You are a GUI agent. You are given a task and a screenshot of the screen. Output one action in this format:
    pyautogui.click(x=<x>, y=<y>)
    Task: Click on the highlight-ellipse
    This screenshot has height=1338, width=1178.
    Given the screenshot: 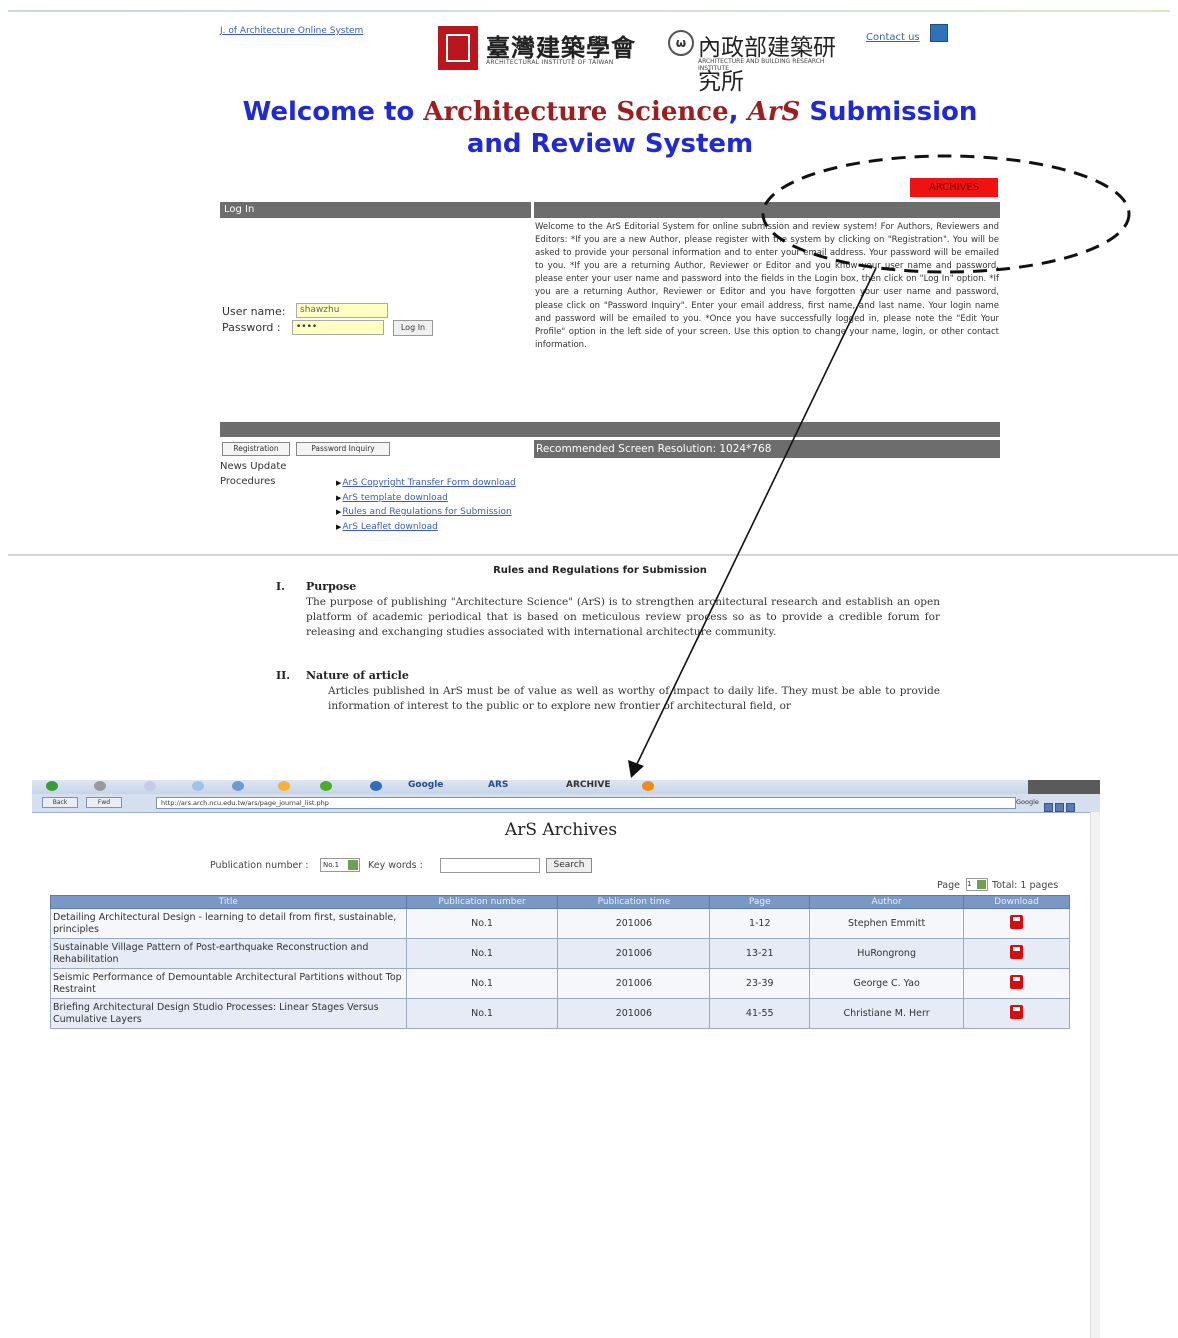 What is the action you would take?
    pyautogui.click(x=946, y=214)
    